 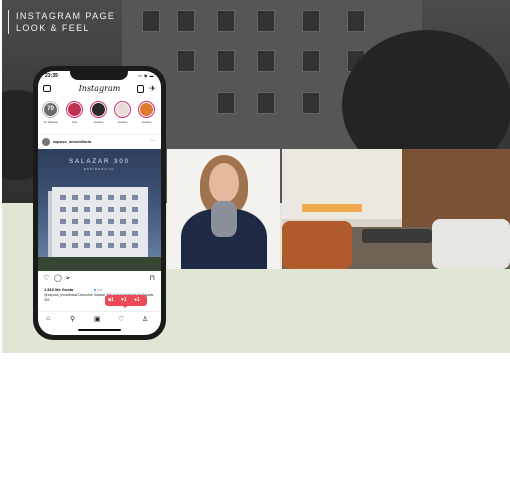 What do you see at coordinates (72, 141) in the screenshot?
I see `post-username: zapusa_inmobiliaria` at bounding box center [72, 141].